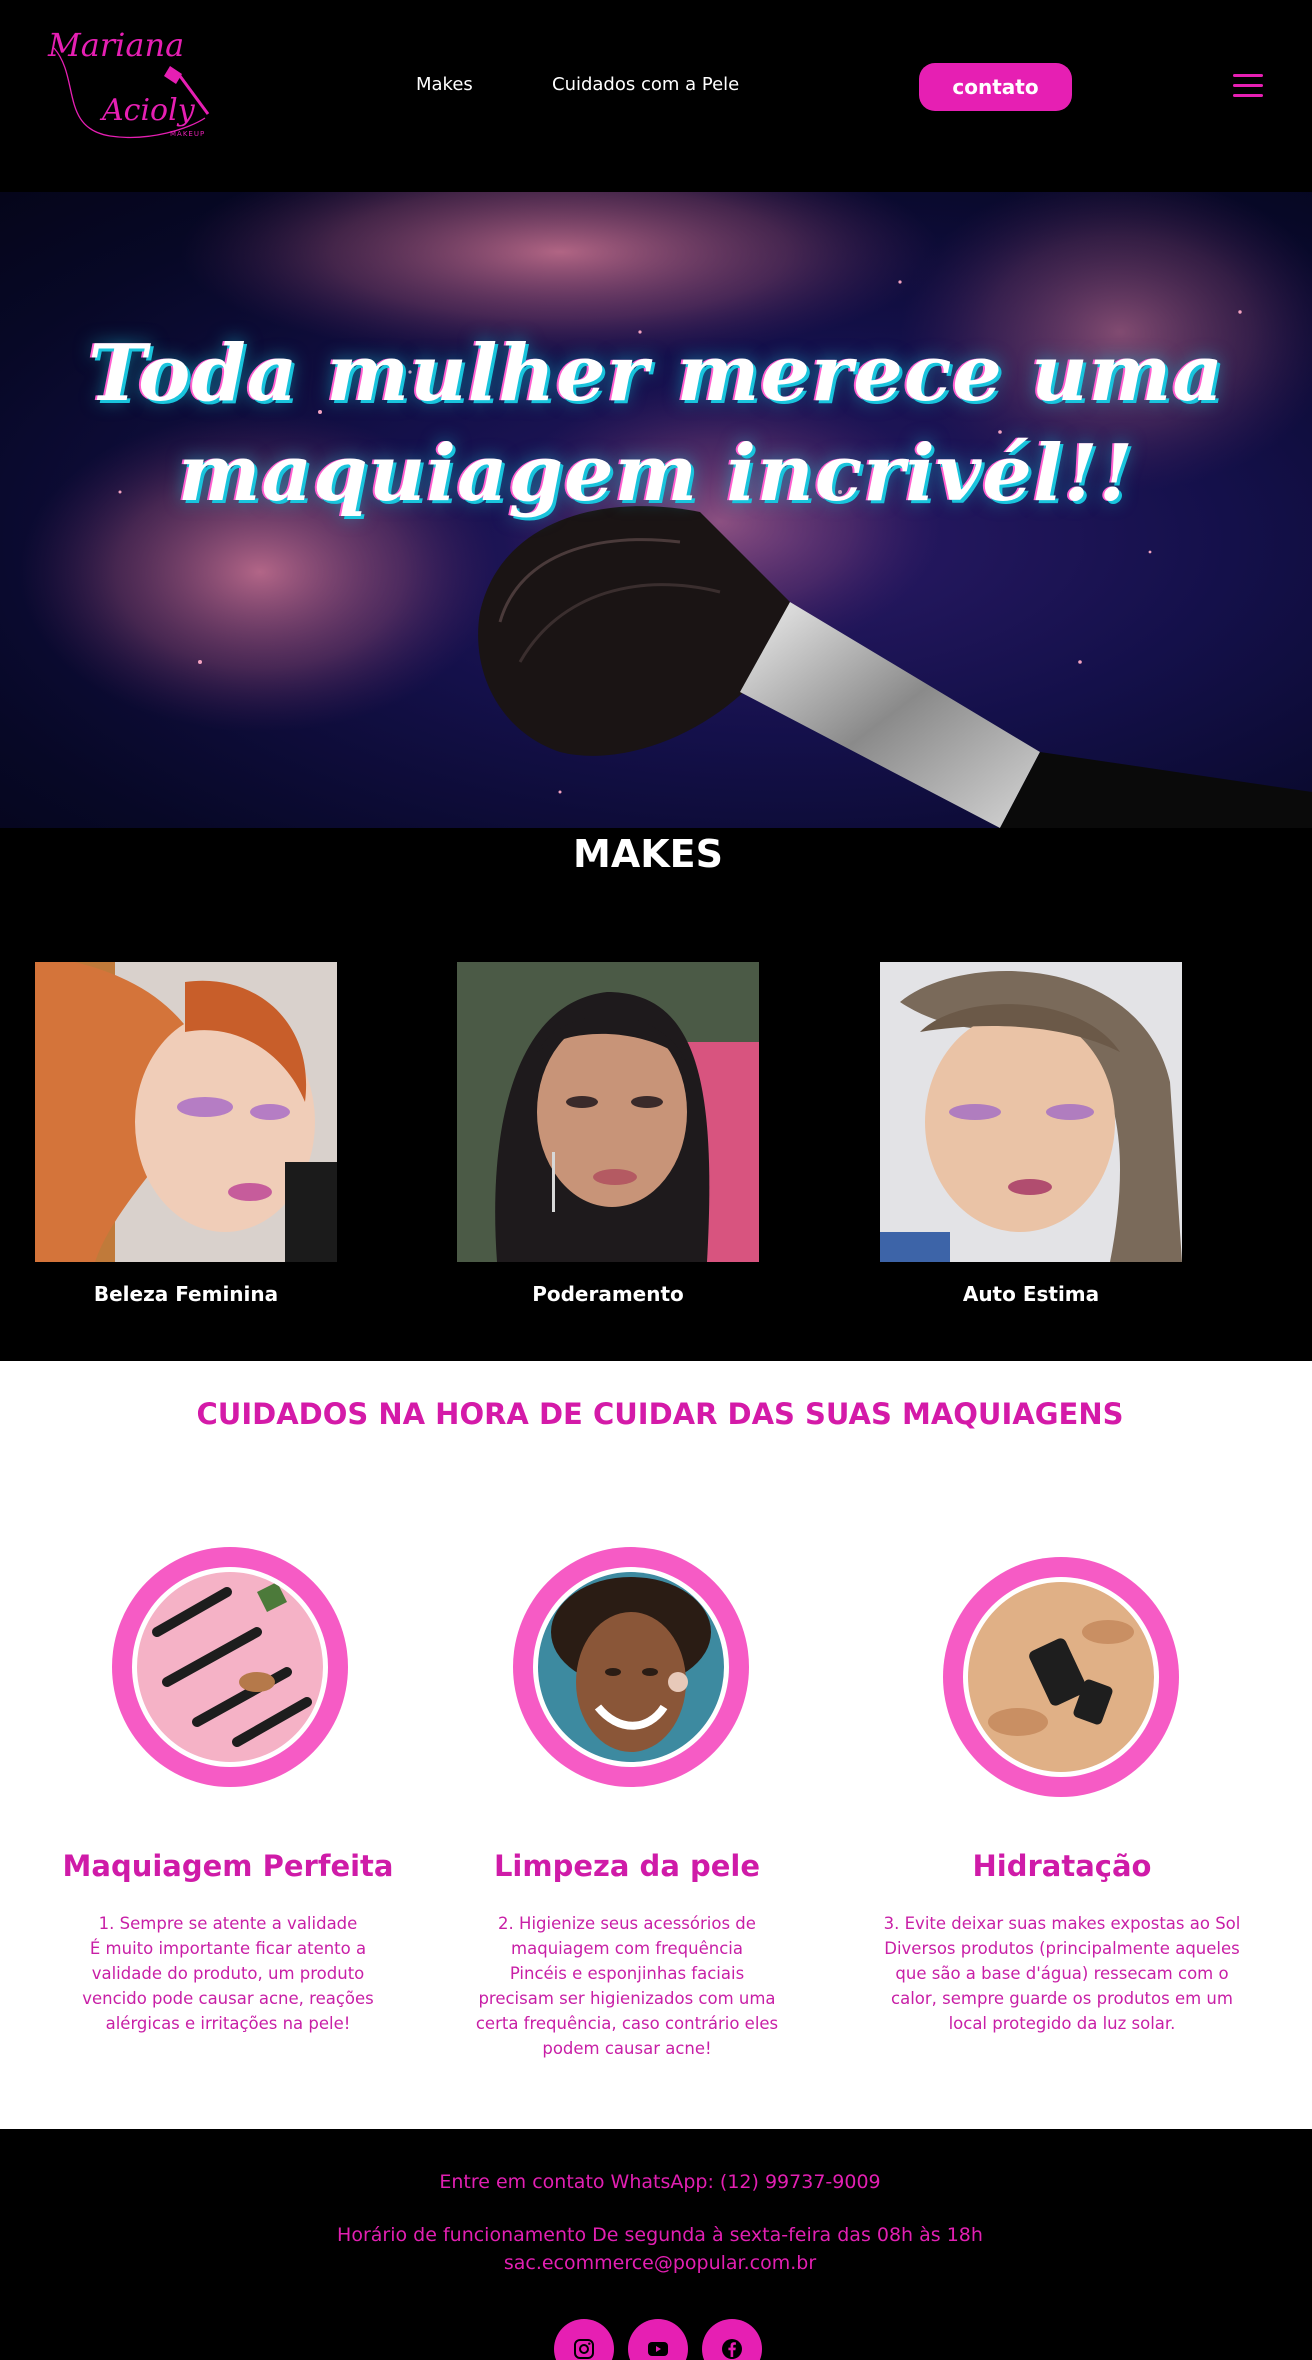 The image size is (1312, 2360). Describe the element at coordinates (1062, 1866) in the screenshot. I see `care-heading: Hidratação` at that location.